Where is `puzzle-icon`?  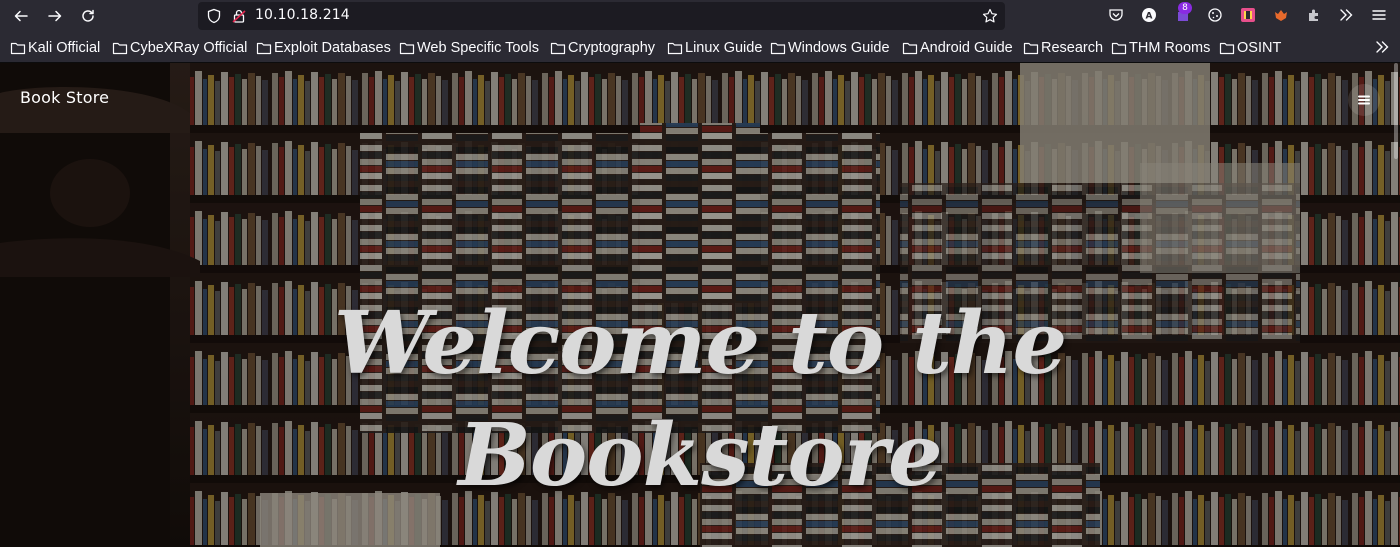
puzzle-icon is located at coordinates (1313, 15).